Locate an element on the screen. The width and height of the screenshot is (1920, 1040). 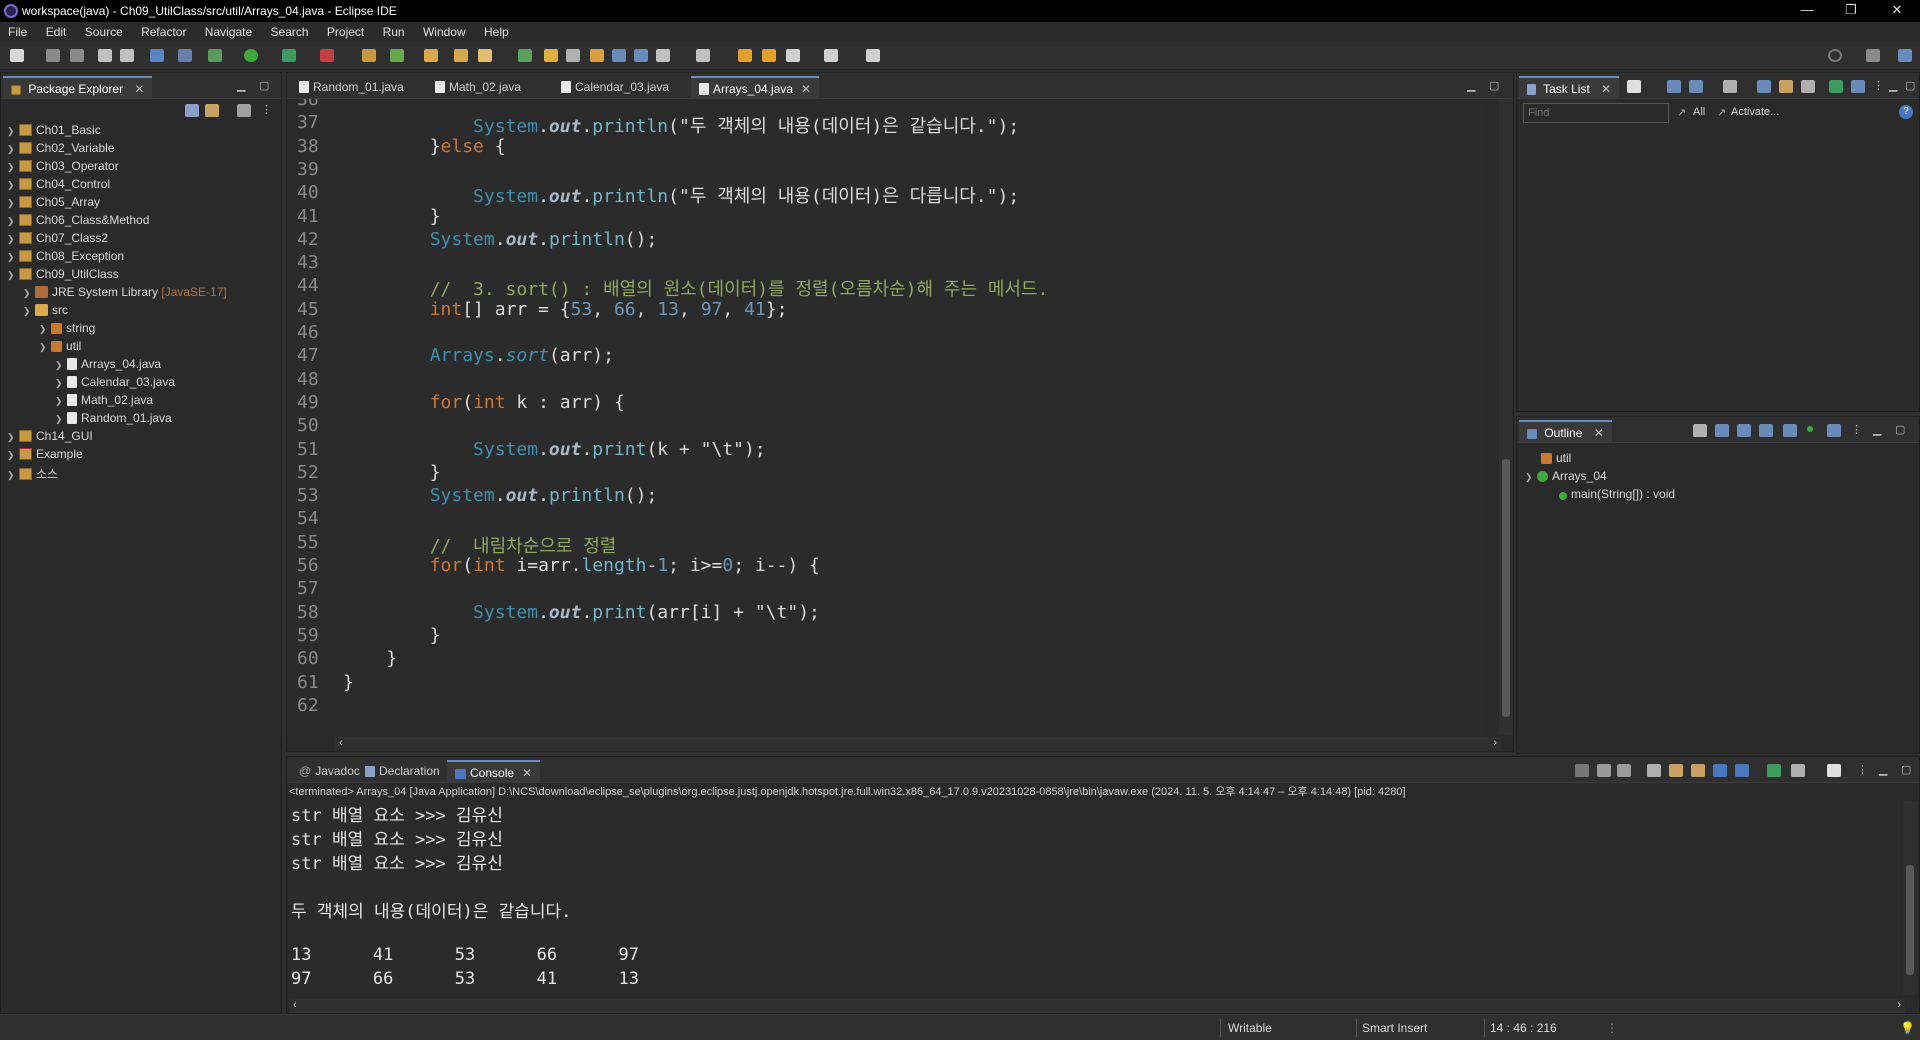
task-find-input is located at coordinates (1596, 113).